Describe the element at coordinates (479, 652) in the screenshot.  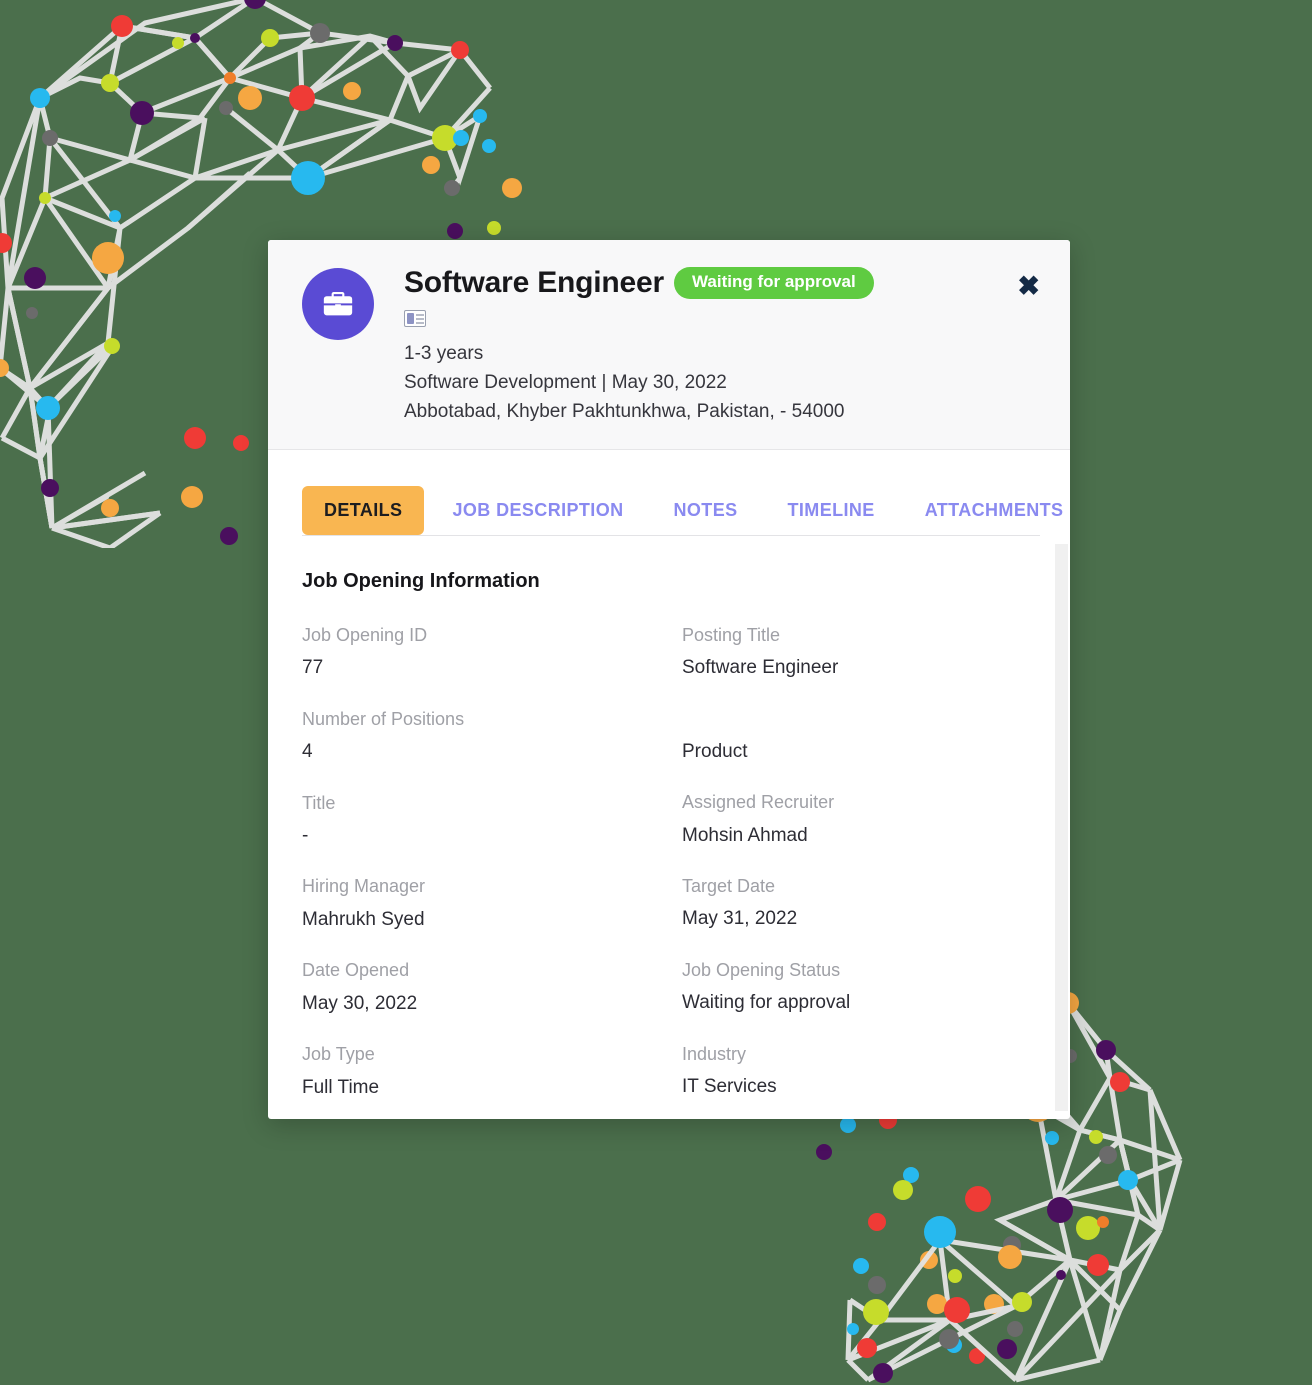
I see `field-job-opening-id: Job Opening ID 77` at that location.